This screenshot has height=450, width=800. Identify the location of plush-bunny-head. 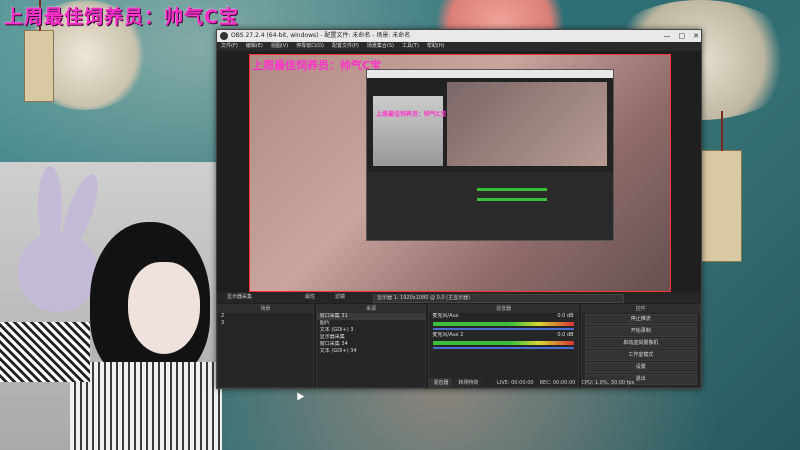
(58, 272).